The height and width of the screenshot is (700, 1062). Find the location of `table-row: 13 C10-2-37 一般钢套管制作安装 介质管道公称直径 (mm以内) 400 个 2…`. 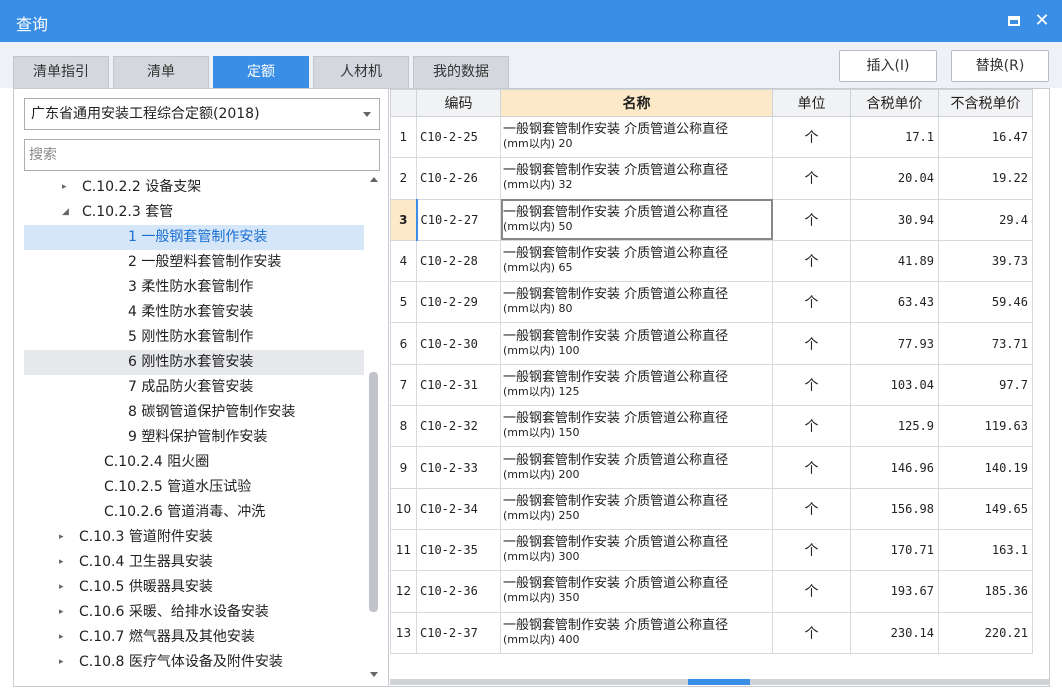

table-row: 13 C10-2-37 一般钢套管制作安装 介质管道公称直径 (mm以内) 400 个 2… is located at coordinates (711, 632).